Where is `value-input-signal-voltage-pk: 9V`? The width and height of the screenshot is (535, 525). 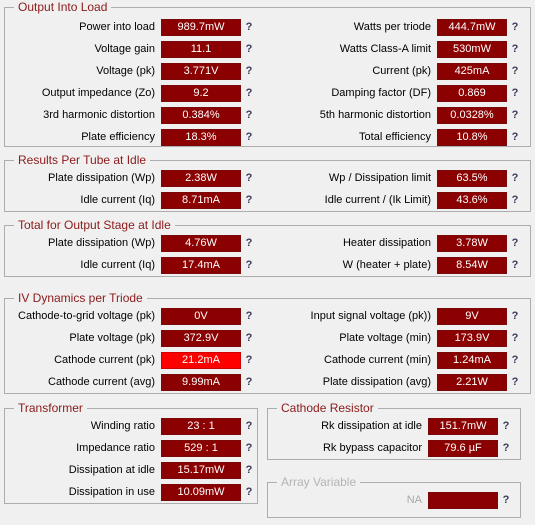 value-input-signal-voltage-pk: 9V is located at coordinates (472, 316).